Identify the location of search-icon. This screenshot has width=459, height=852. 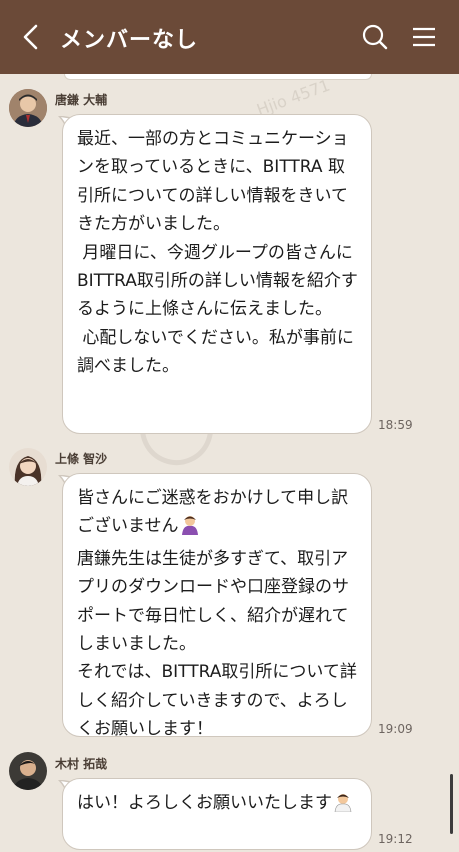
(375, 37).